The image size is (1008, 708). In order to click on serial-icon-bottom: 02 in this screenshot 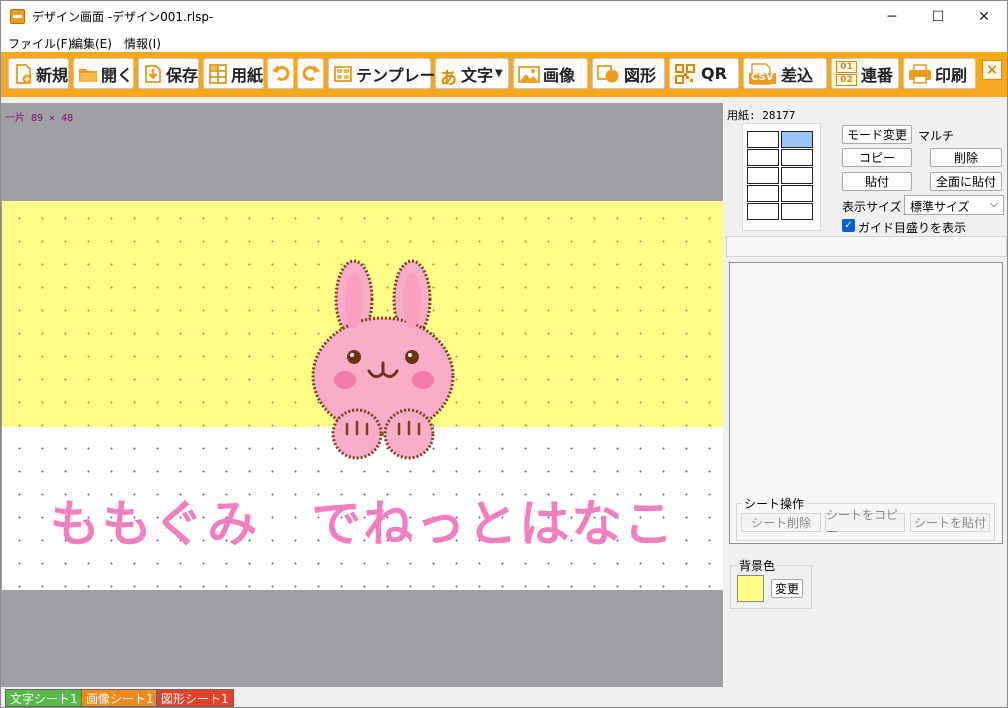, I will do `click(846, 79)`.